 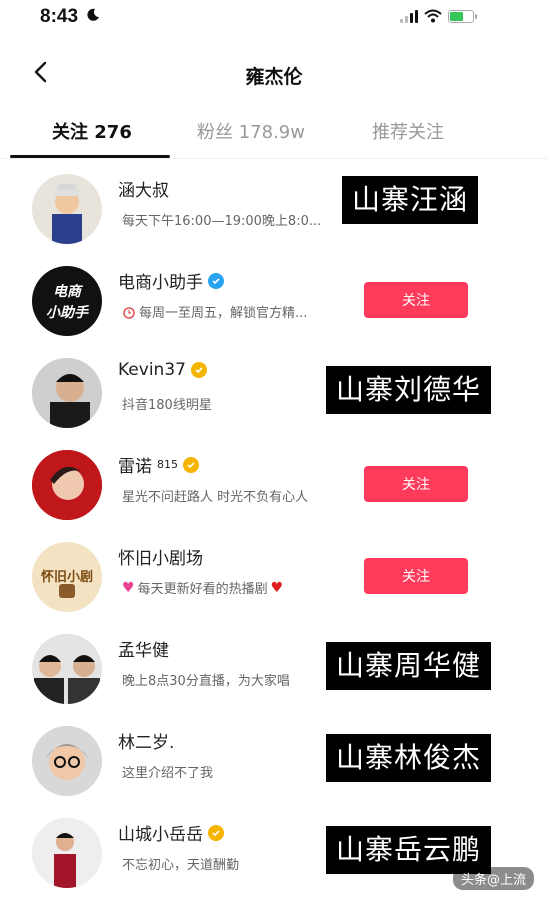 What do you see at coordinates (274, 762) in the screenshot?
I see `list-item: 林二岁. 这里介绍不了我 山寨林俊杰` at bounding box center [274, 762].